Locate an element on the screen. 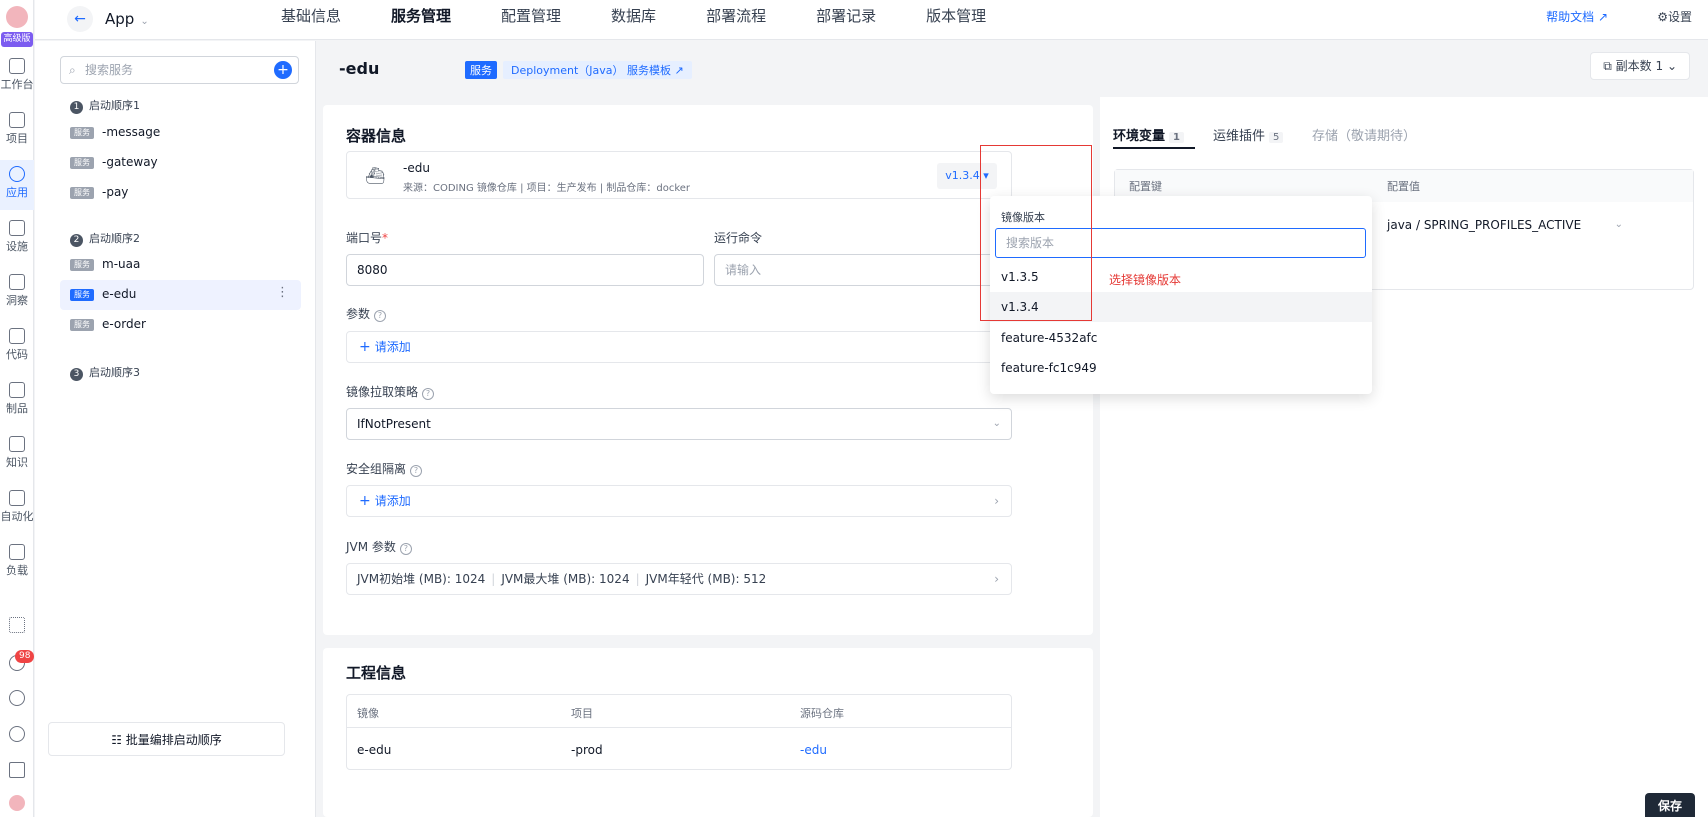 This screenshot has height=817, width=1708. env-value-select: java / SPRING_PROFILES_ACTIVE ⌄ is located at coordinates (1517, 225).